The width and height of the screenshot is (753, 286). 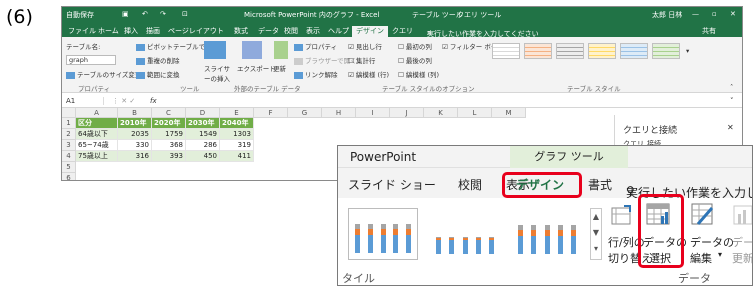 What do you see at coordinates (687, 51) in the screenshot?
I see `styles-more-icon: ▾` at bounding box center [687, 51].